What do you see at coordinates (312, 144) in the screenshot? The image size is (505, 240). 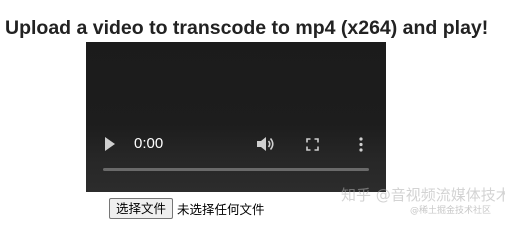 I see `fullscreen-icon` at bounding box center [312, 144].